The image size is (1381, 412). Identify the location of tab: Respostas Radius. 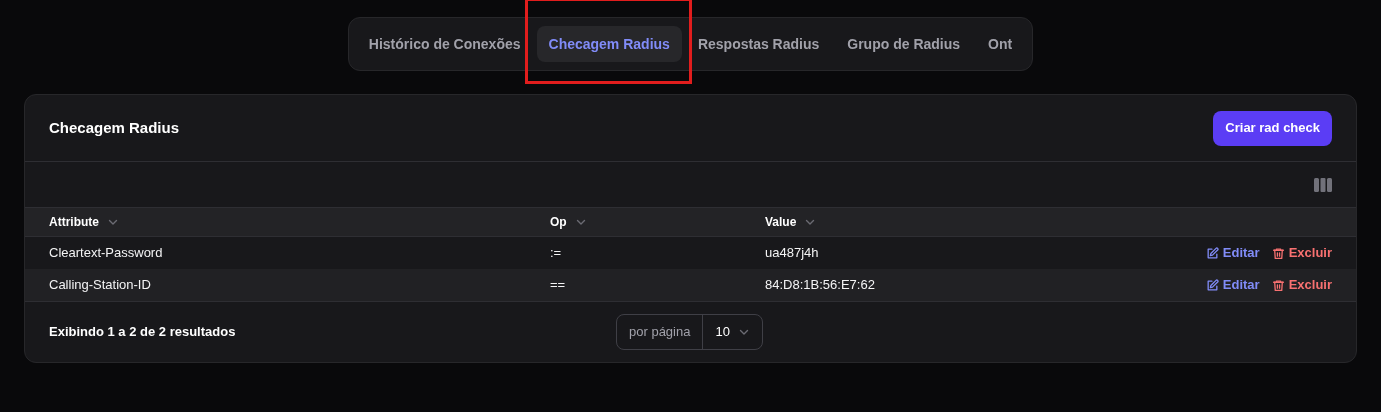
(758, 44).